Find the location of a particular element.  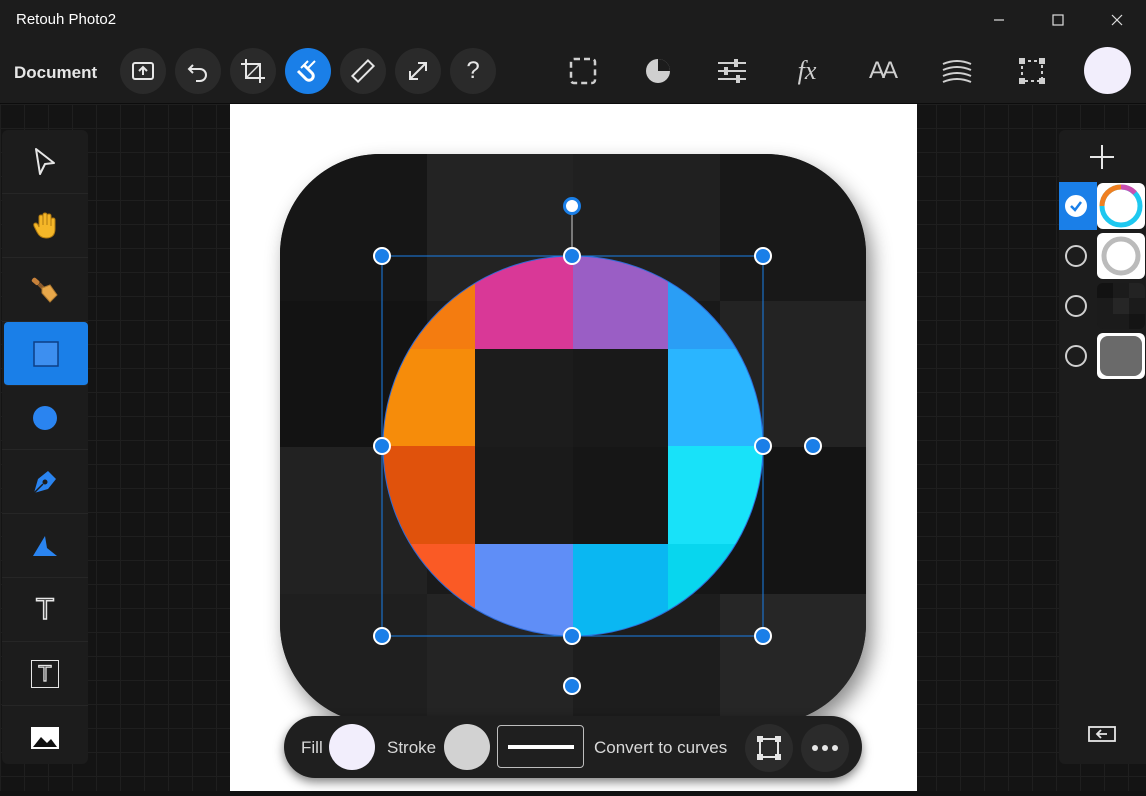

pen-icon is located at coordinates (44, 482).